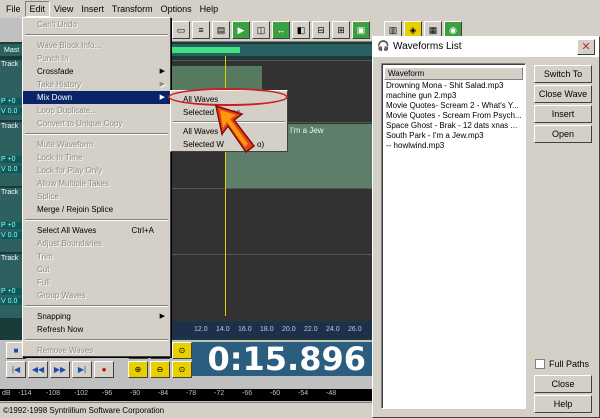  I want to click on close-button: Close, so click(563, 384).